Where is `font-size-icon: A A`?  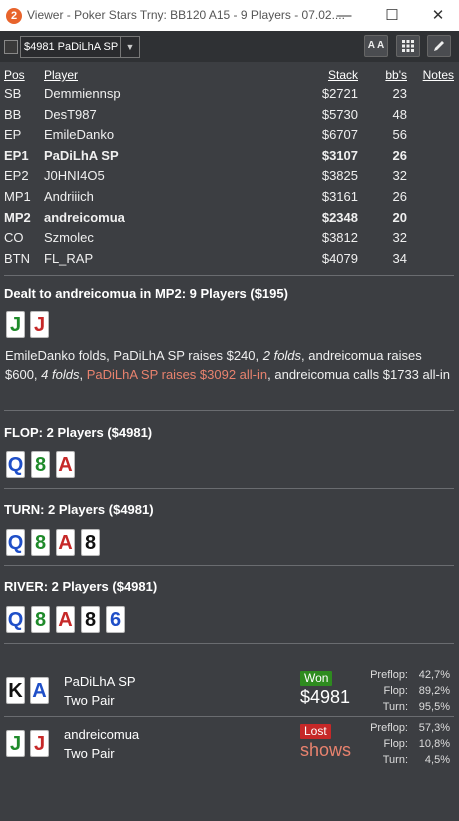
font-size-icon: A A is located at coordinates (376, 45).